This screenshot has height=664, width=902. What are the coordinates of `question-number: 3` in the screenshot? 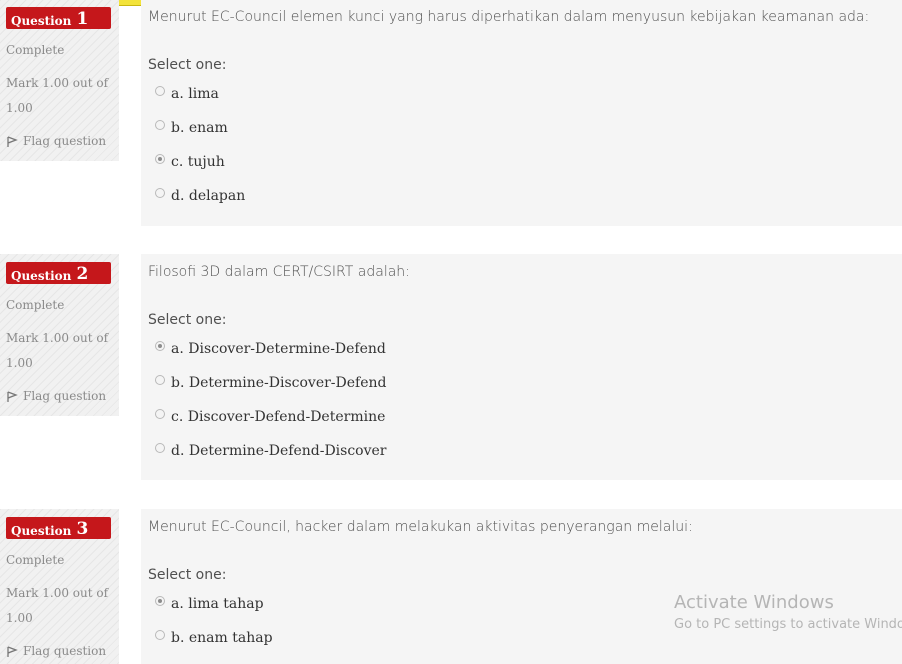 It's located at (82, 529).